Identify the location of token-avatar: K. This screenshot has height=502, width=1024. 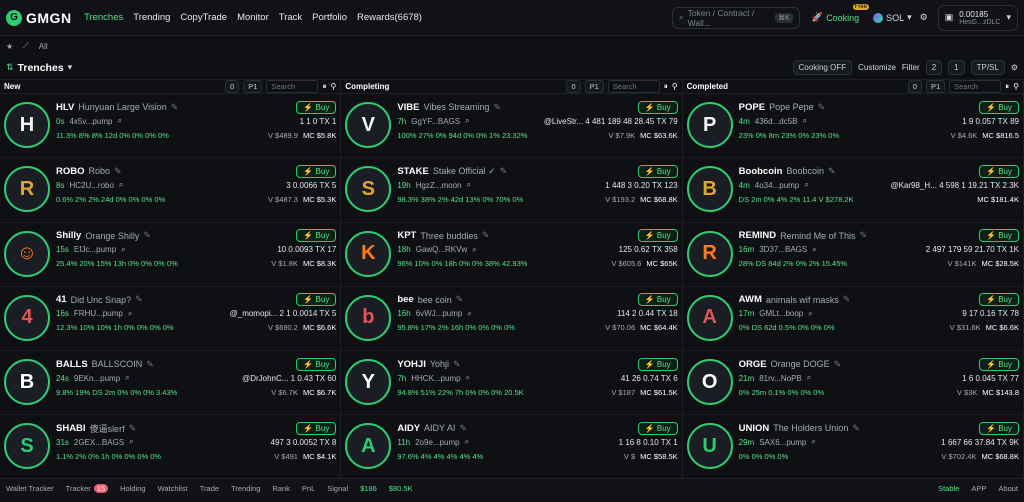
(368, 253).